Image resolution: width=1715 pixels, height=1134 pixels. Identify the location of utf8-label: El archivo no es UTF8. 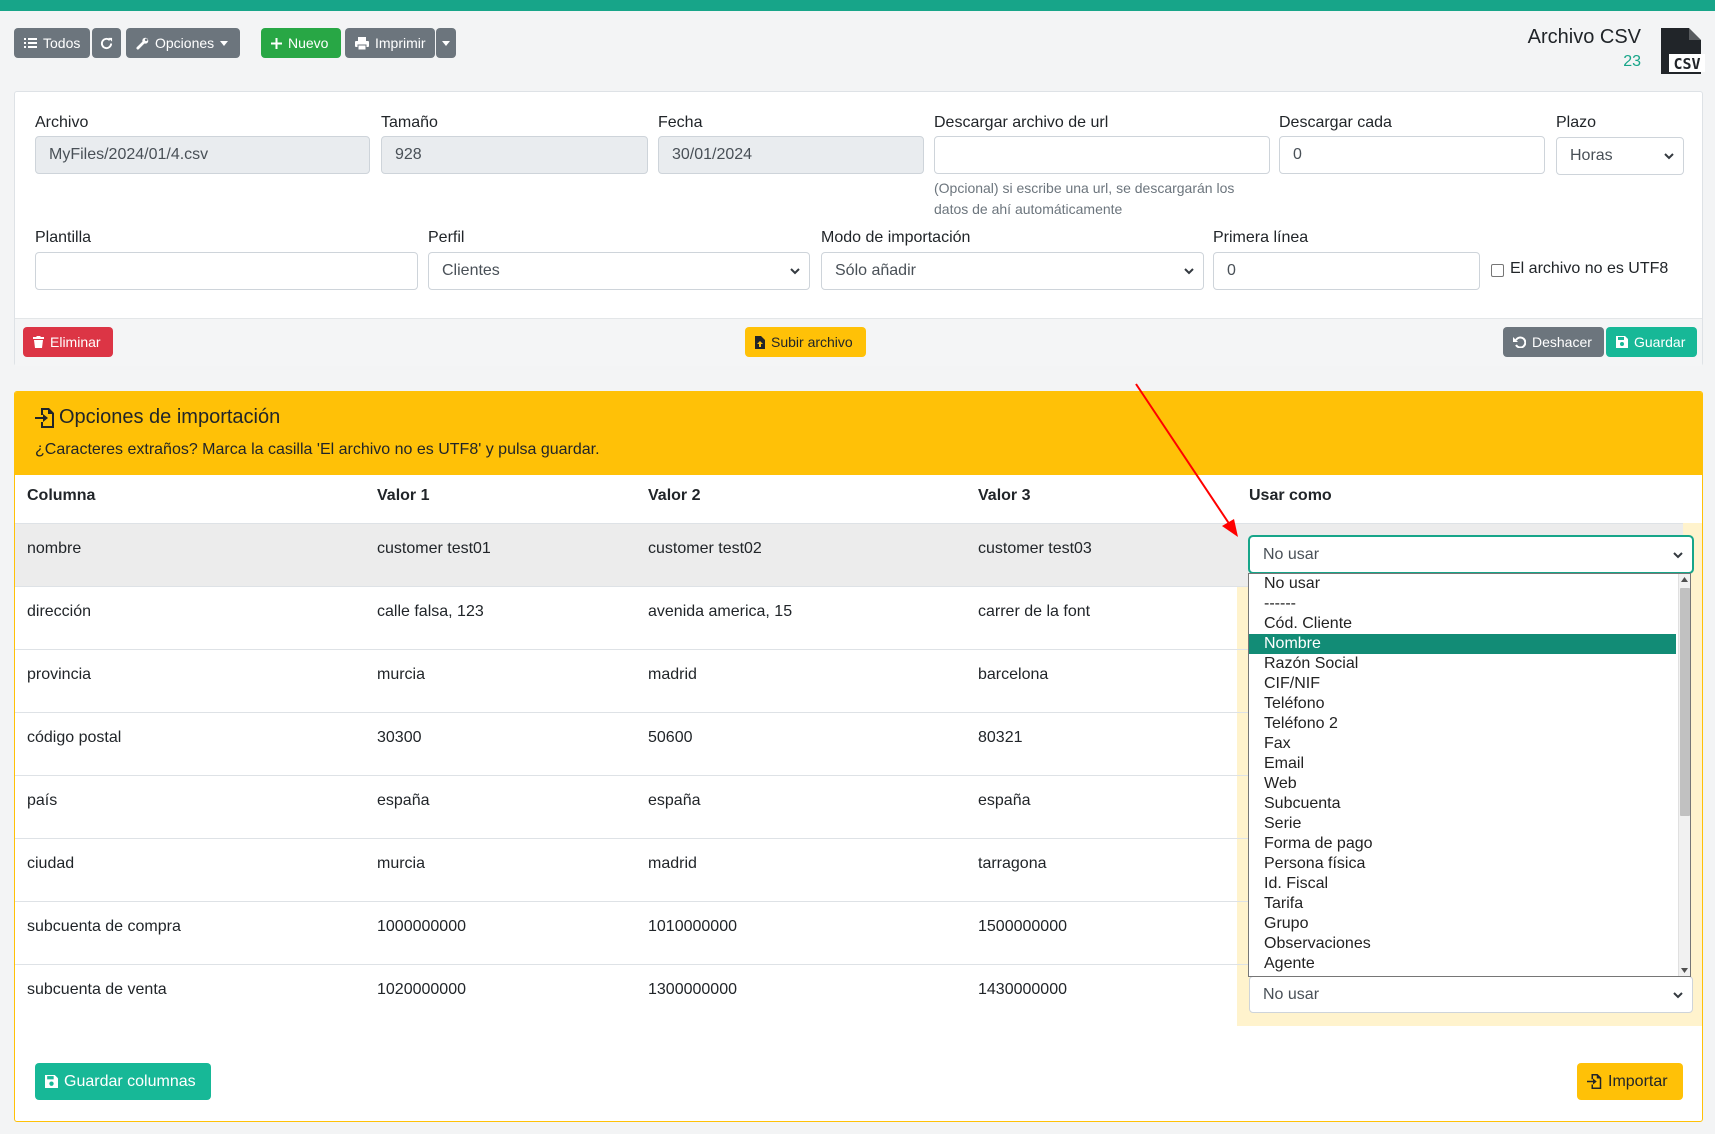
(1589, 269).